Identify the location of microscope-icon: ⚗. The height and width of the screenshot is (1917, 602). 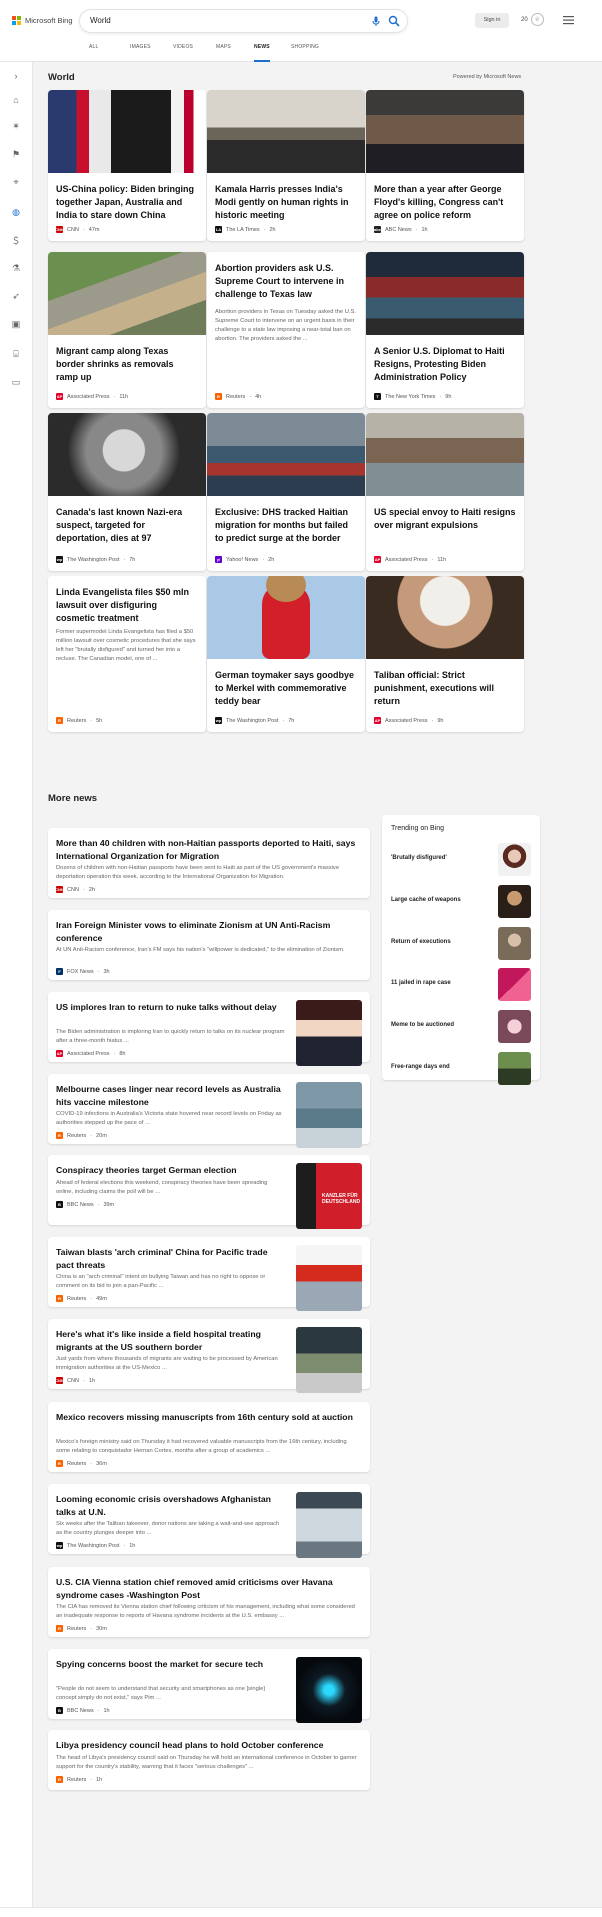
(16, 268).